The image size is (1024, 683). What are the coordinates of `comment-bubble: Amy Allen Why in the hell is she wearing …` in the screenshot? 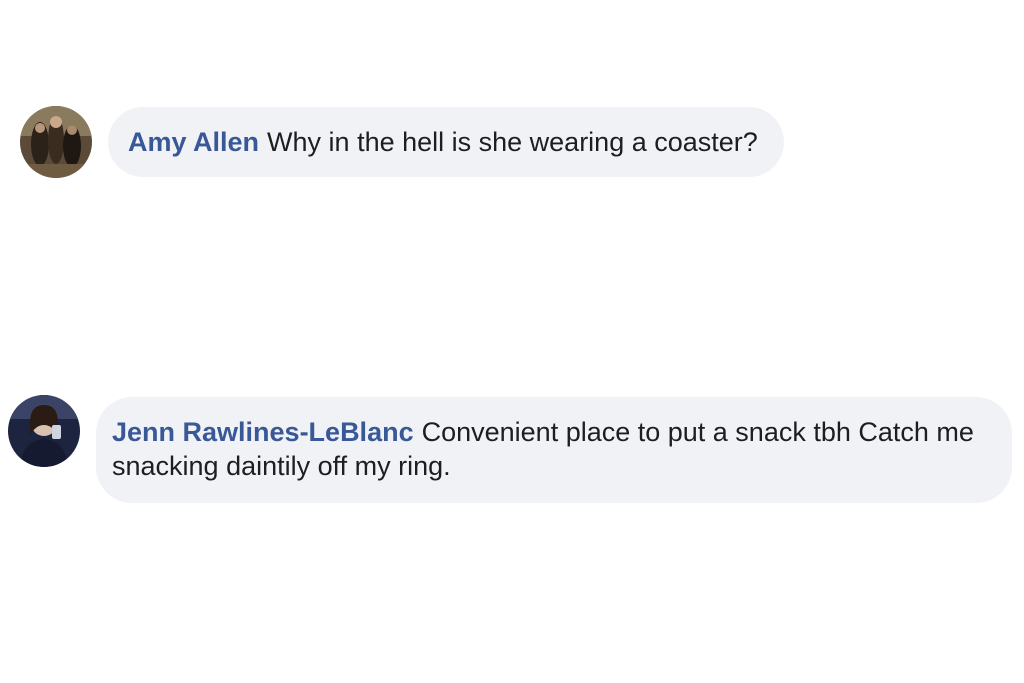 It's located at (446, 142).